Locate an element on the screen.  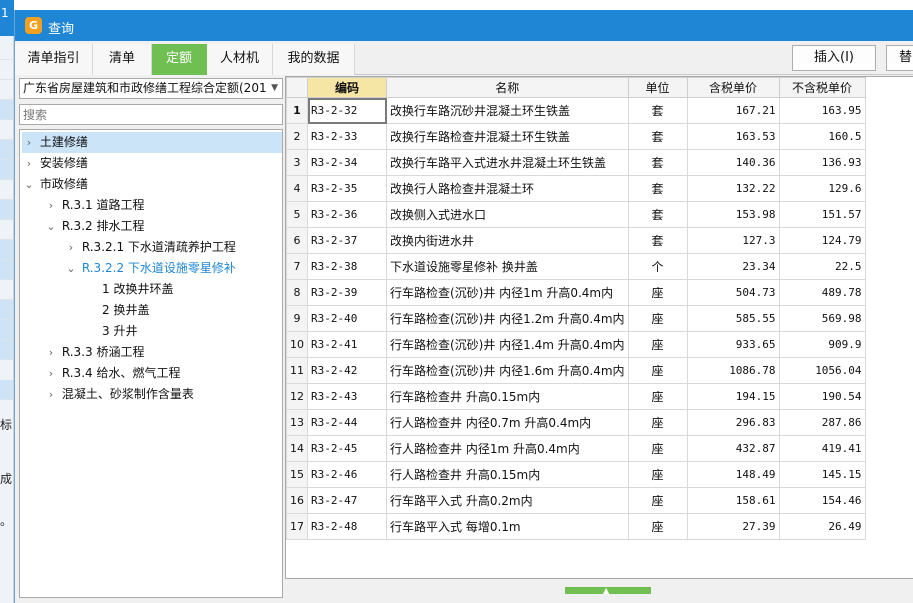
cell-name: 行车路检查(沉砂)井 内径1.2m 升高0.4m内 is located at coordinates (507, 318).